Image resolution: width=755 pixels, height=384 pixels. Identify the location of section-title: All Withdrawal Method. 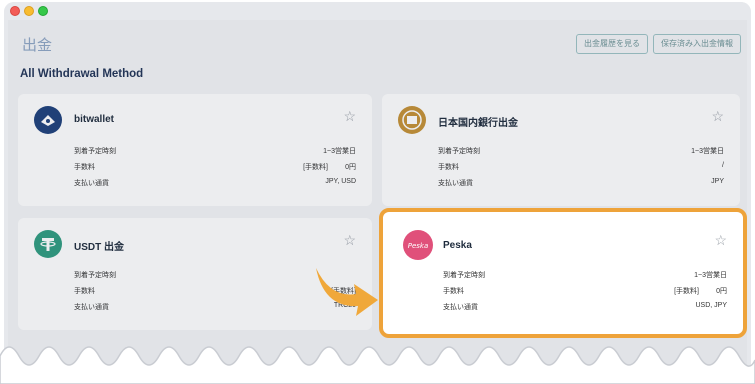
(82, 74).